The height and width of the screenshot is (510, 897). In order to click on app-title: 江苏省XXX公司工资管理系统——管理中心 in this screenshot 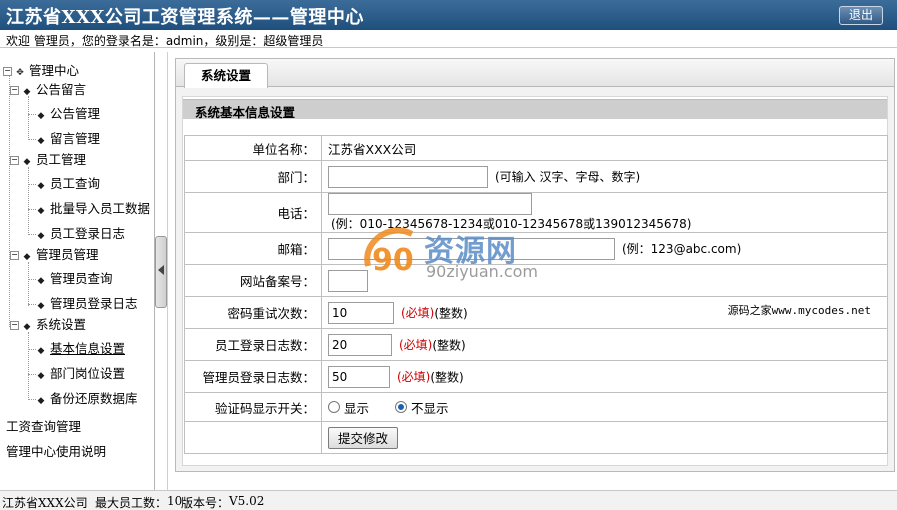, I will do `click(185, 17)`.